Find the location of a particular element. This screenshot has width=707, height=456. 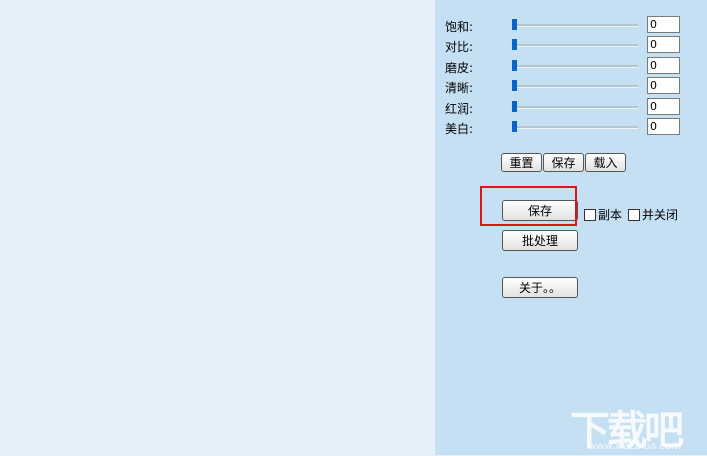

watermark-url: www.xiazaiba.com is located at coordinates (634, 446).